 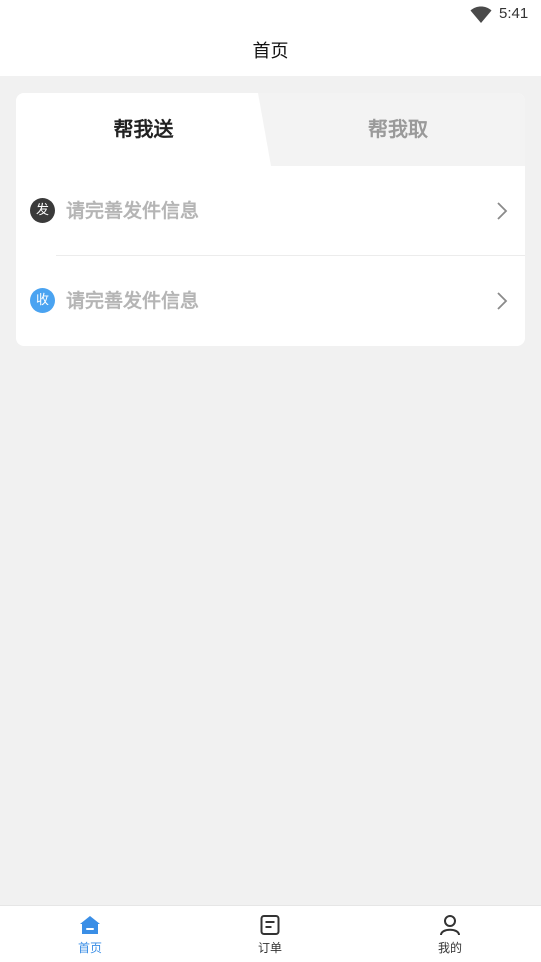 I want to click on sender-info-row: 发 请完善发件信息, so click(x=270, y=211).